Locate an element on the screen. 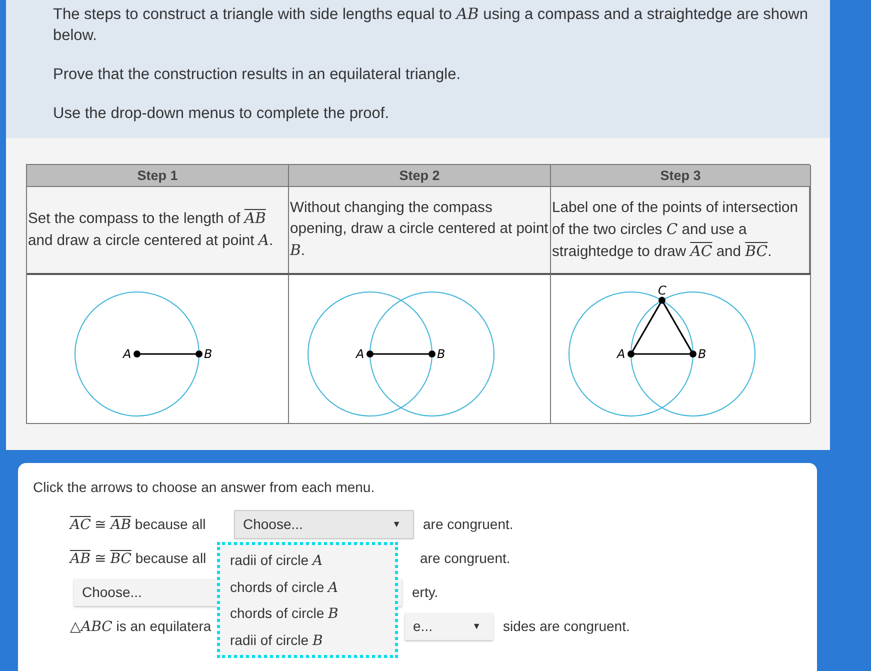  proof-statement: erty. is located at coordinates (425, 592).